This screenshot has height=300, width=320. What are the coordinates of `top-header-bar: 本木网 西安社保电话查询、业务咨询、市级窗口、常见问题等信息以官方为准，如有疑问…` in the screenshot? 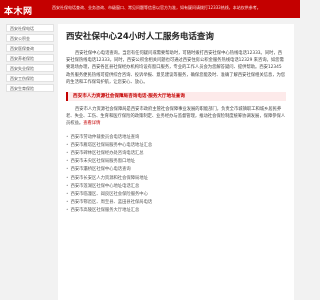 It's located at (150, 9).